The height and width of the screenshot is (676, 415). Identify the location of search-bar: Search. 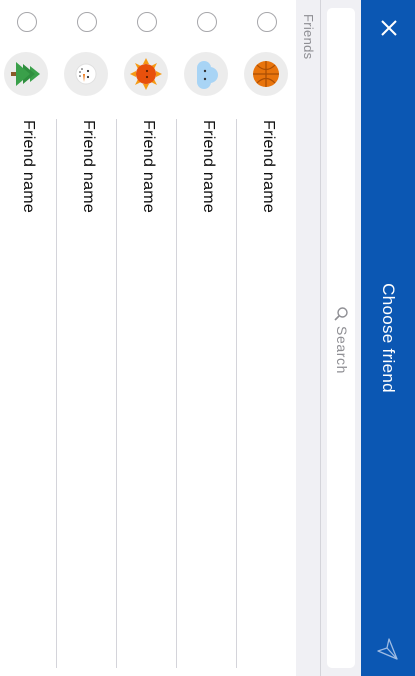
(340, 338).